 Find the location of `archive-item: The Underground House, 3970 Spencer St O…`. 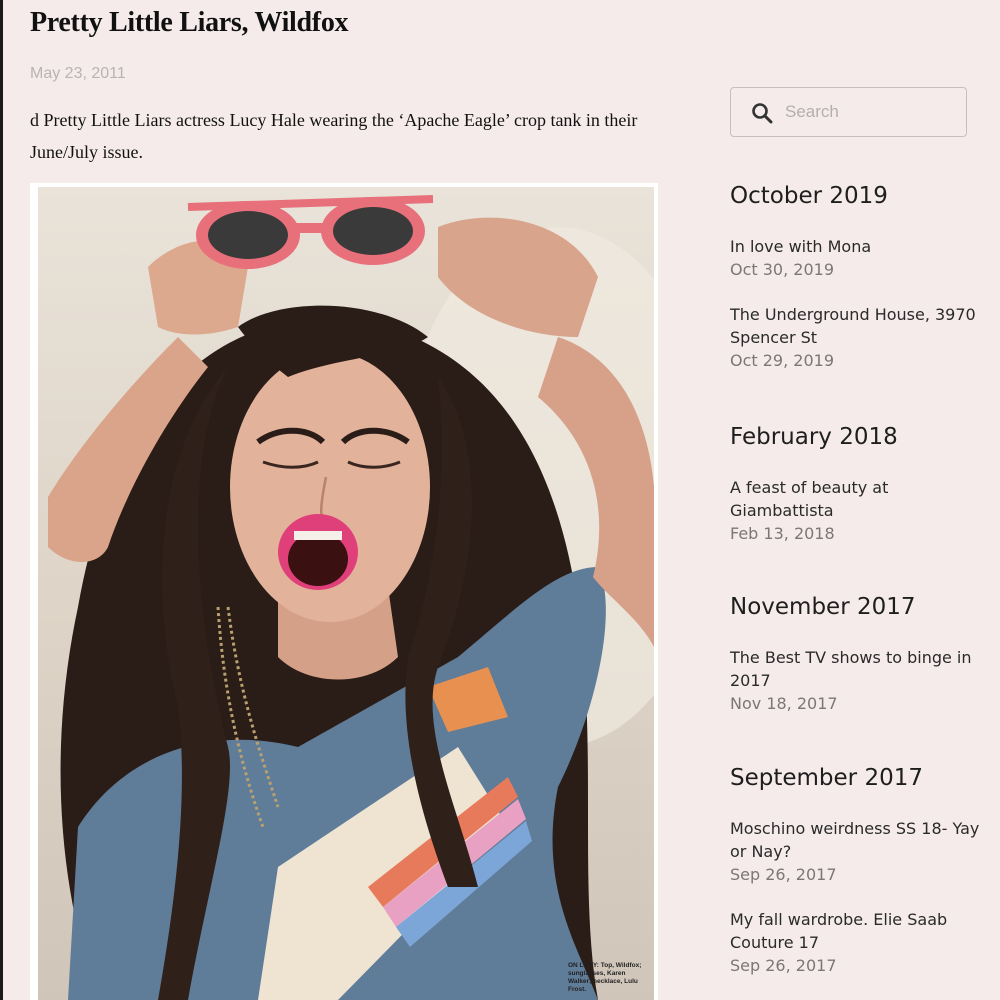

archive-item: The Underground House, 3970 Spencer St O… is located at coordinates (860, 337).